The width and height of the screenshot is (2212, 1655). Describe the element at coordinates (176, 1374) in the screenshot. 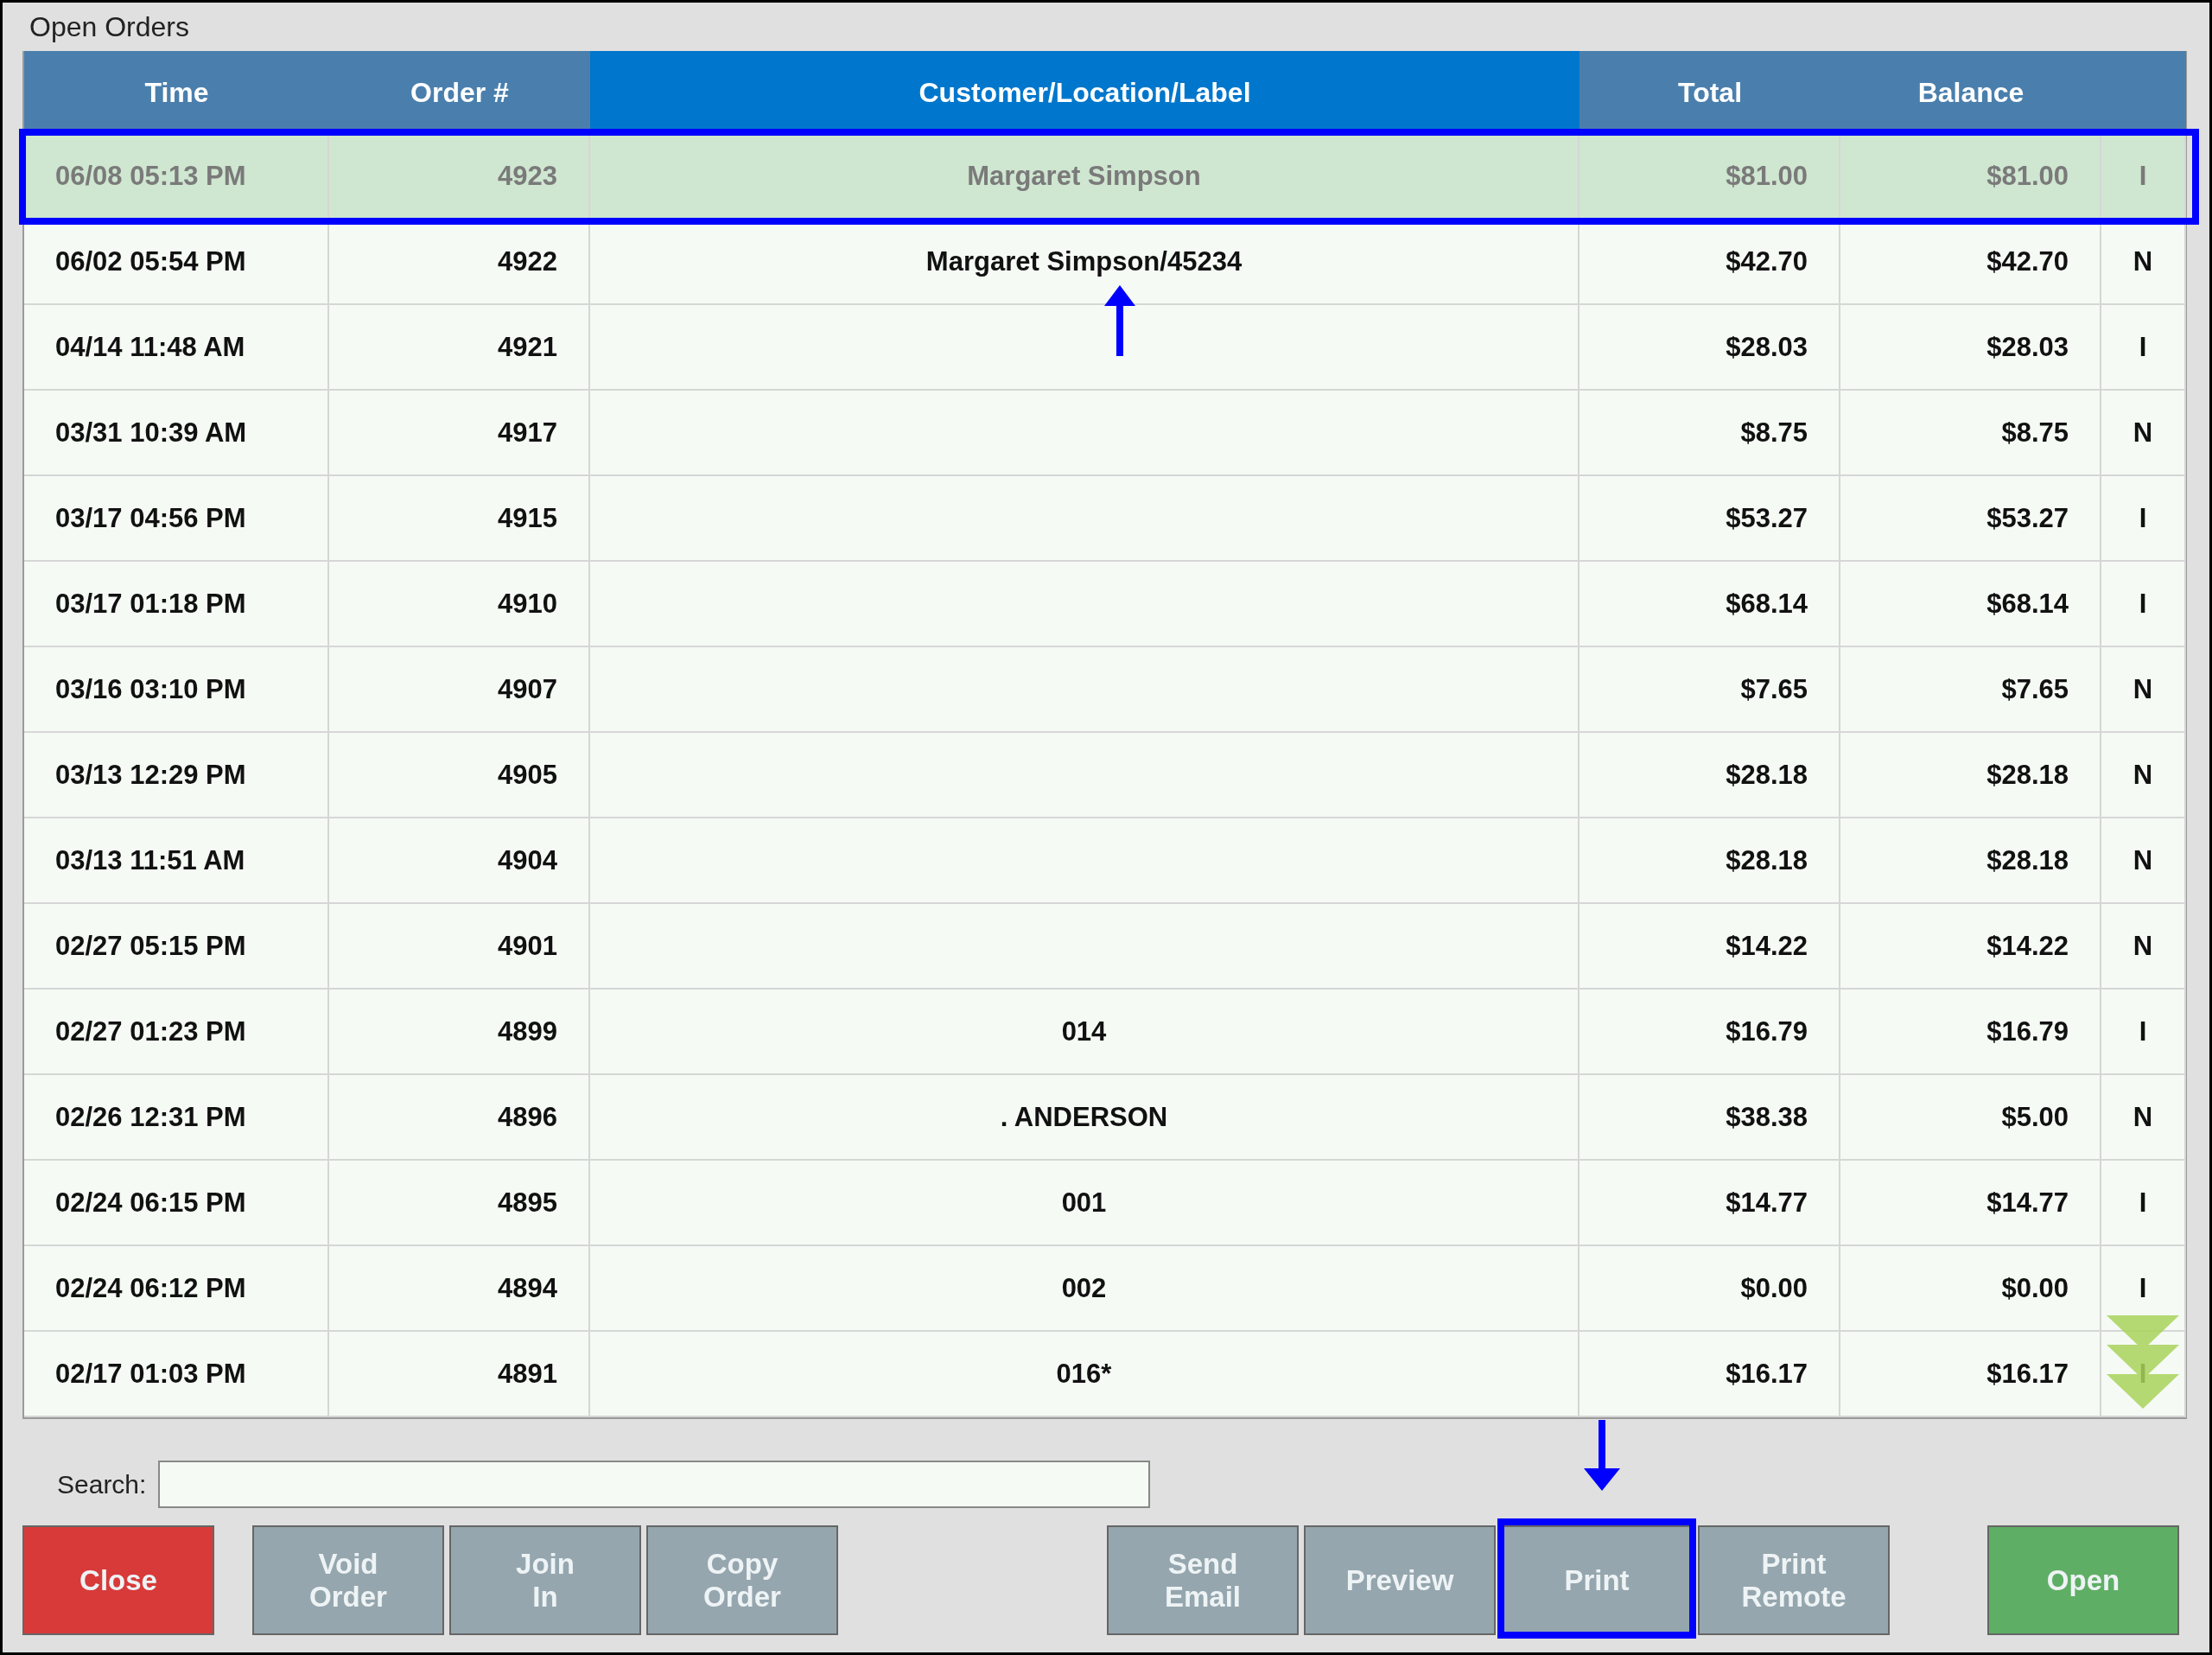

I see `table-cell: 02/17 01:03 PM` at that location.